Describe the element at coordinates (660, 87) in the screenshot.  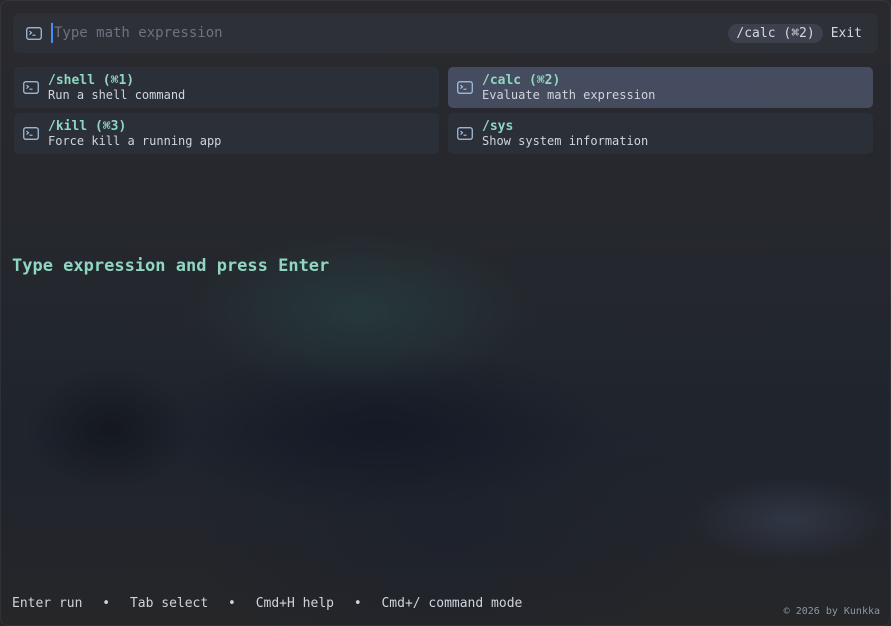
I see `command-calc: /calc (⌘2) Evaluate math expression` at that location.